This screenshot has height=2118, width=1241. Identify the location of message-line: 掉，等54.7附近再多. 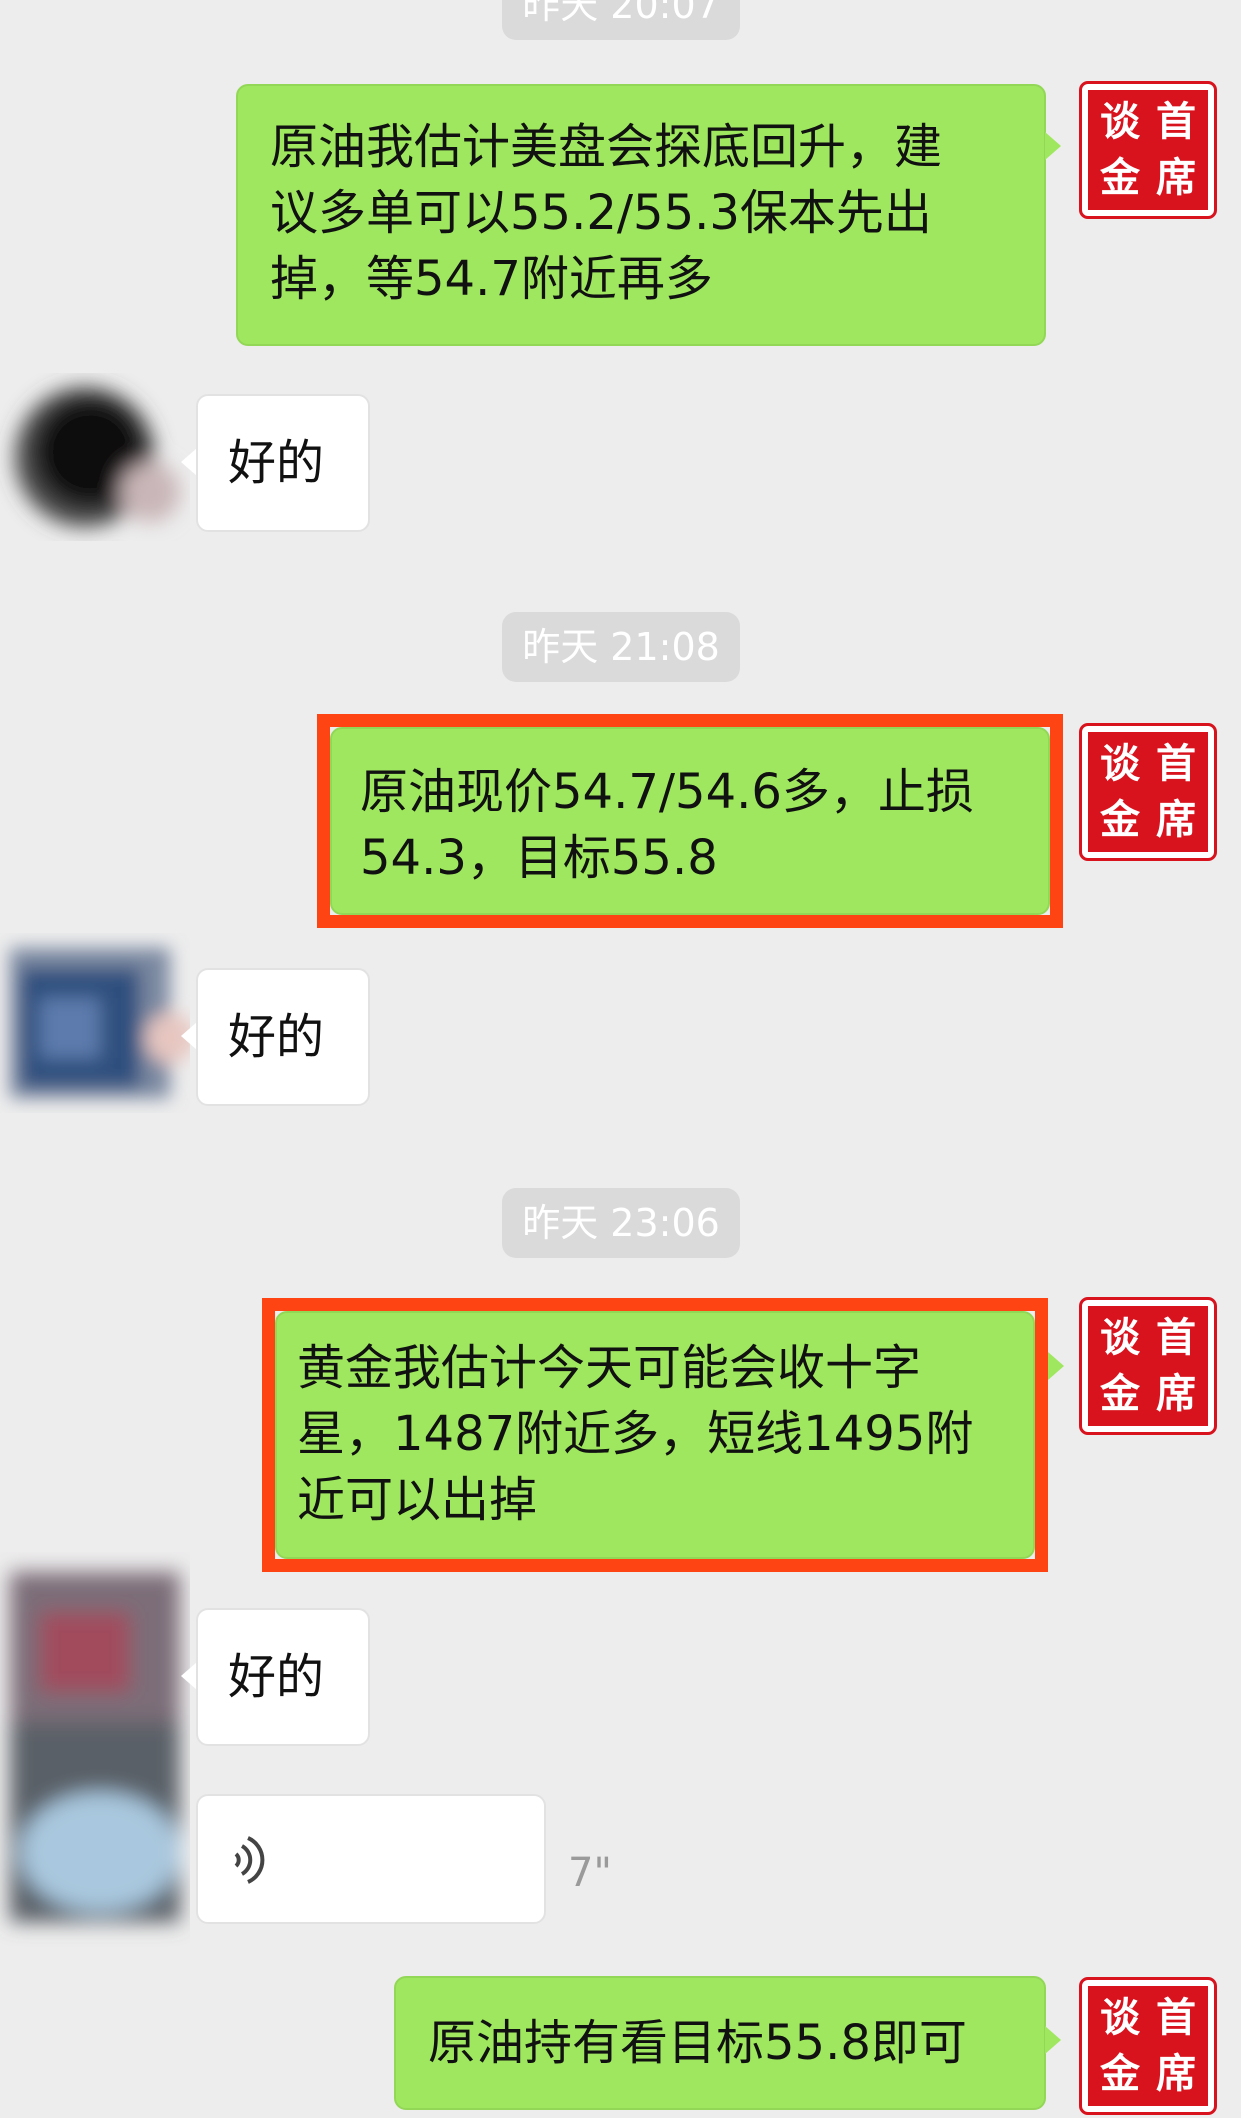
(491, 279).